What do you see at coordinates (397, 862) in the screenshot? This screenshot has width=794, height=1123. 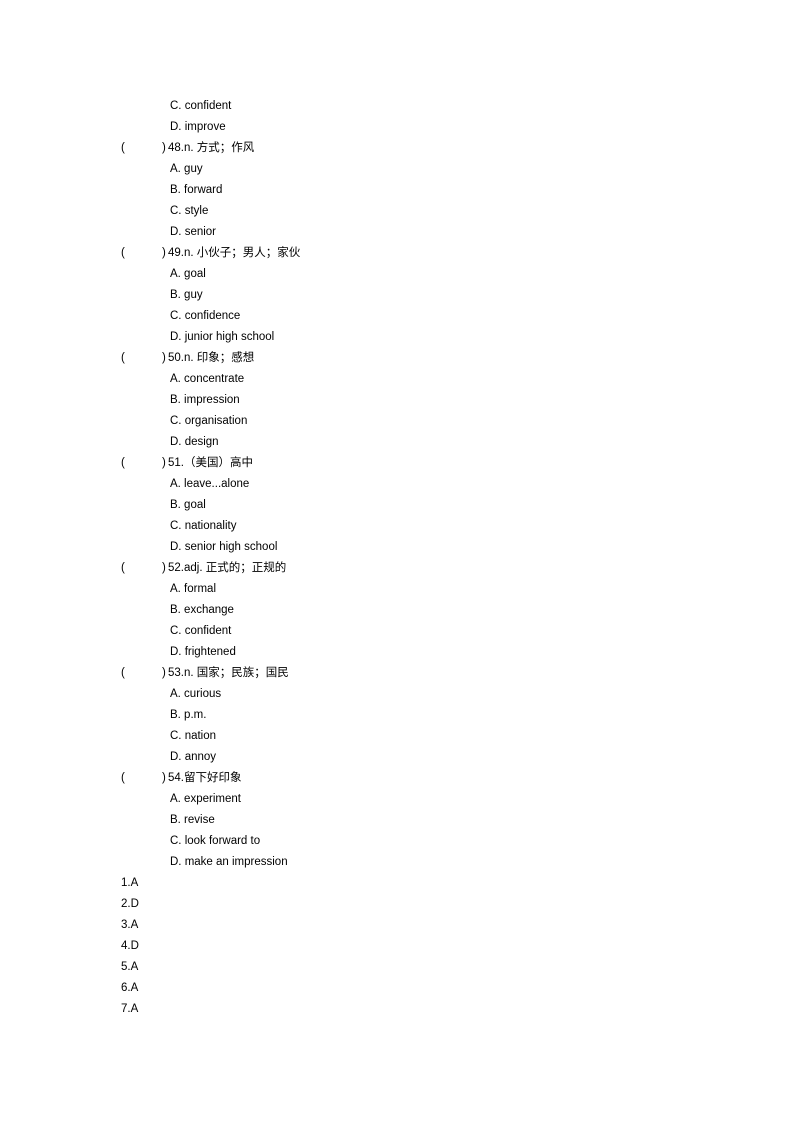 I see `option-line: D. make an impression` at bounding box center [397, 862].